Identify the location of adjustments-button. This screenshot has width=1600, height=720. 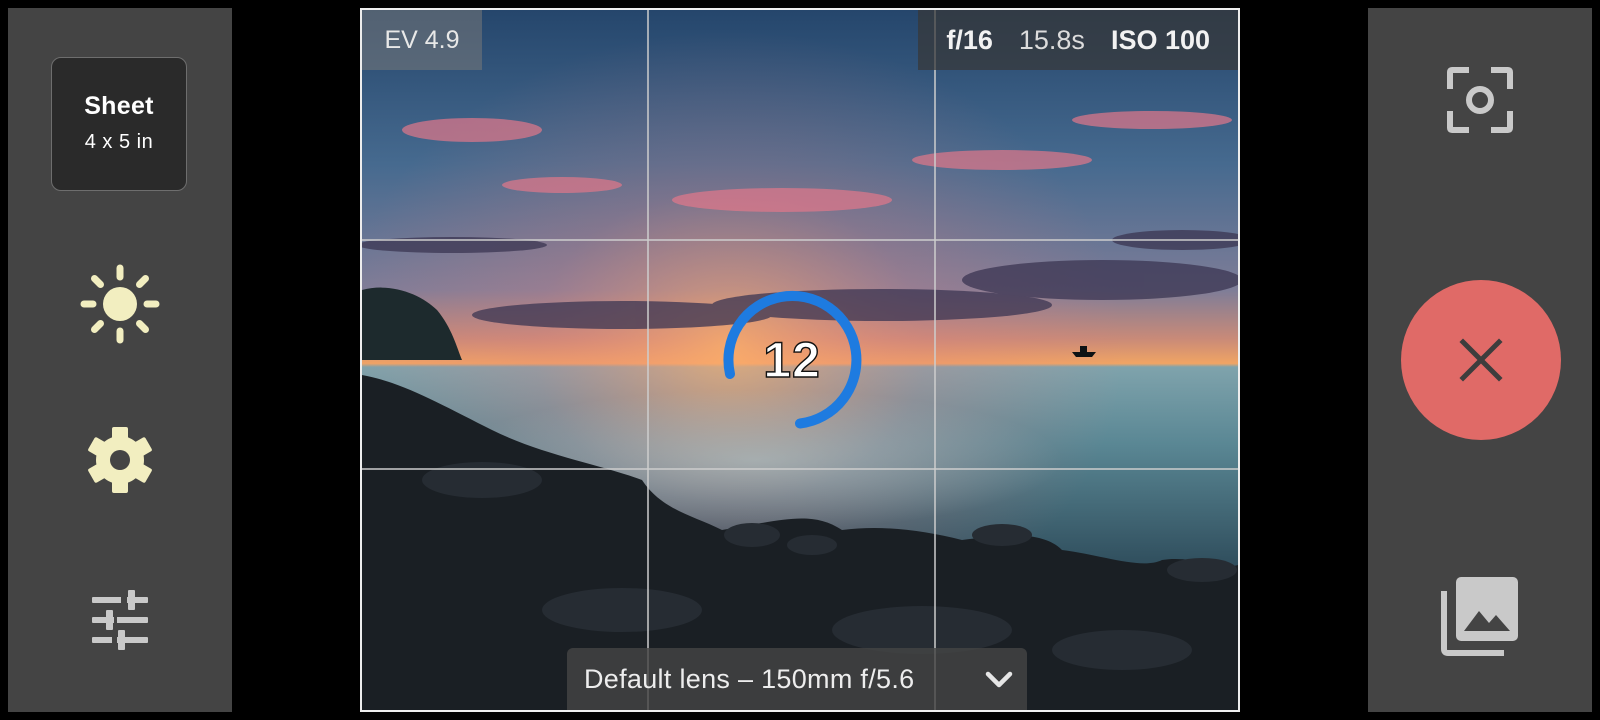
(120, 620).